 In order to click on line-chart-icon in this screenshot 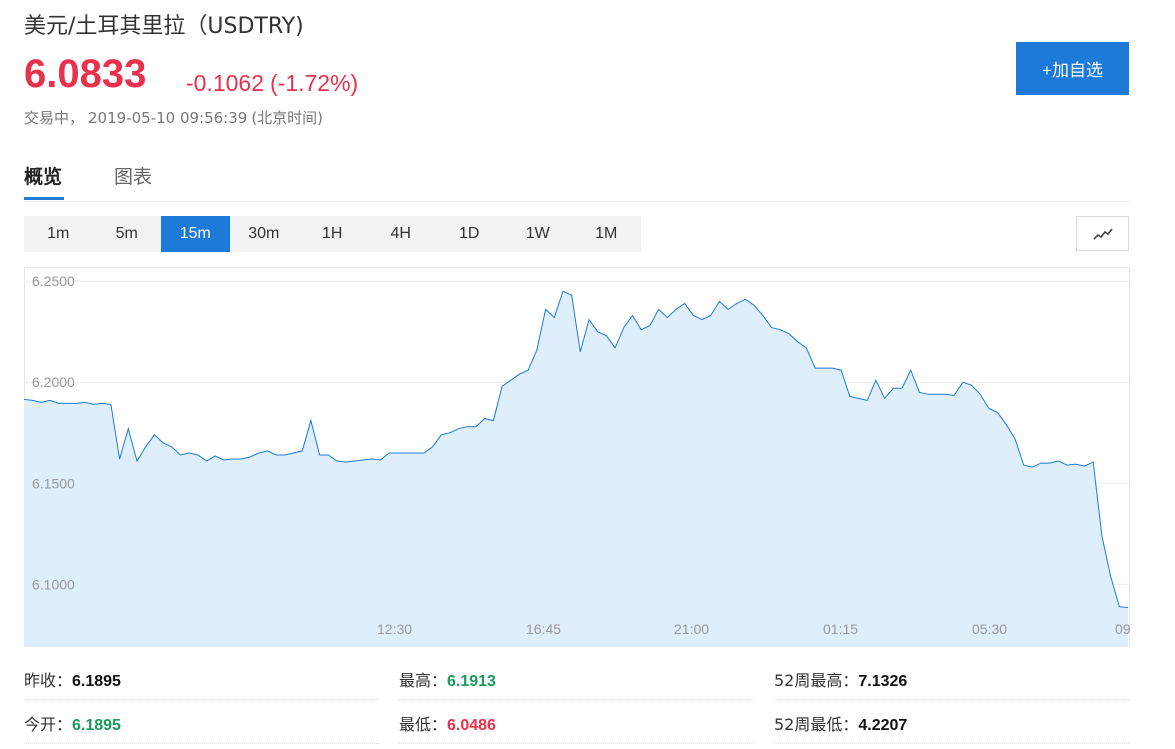, I will do `click(1102, 234)`.